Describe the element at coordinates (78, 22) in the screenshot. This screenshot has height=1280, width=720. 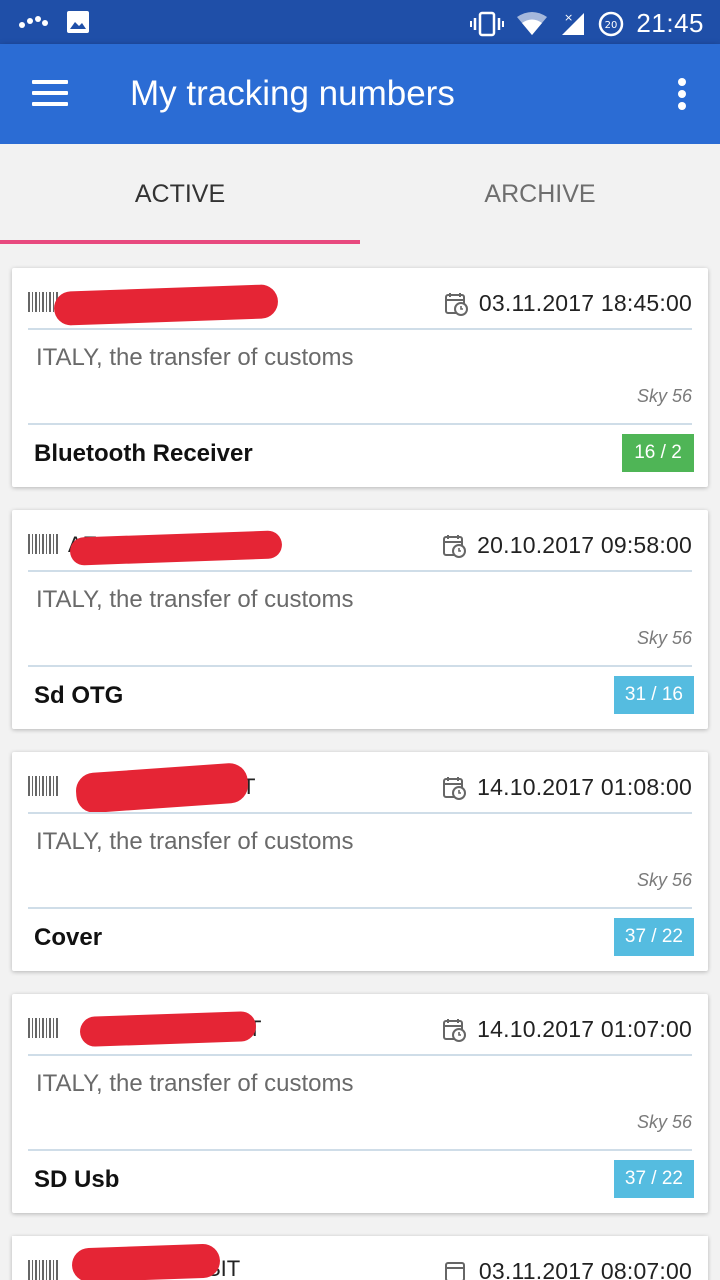
I see `image-notification-icon` at that location.